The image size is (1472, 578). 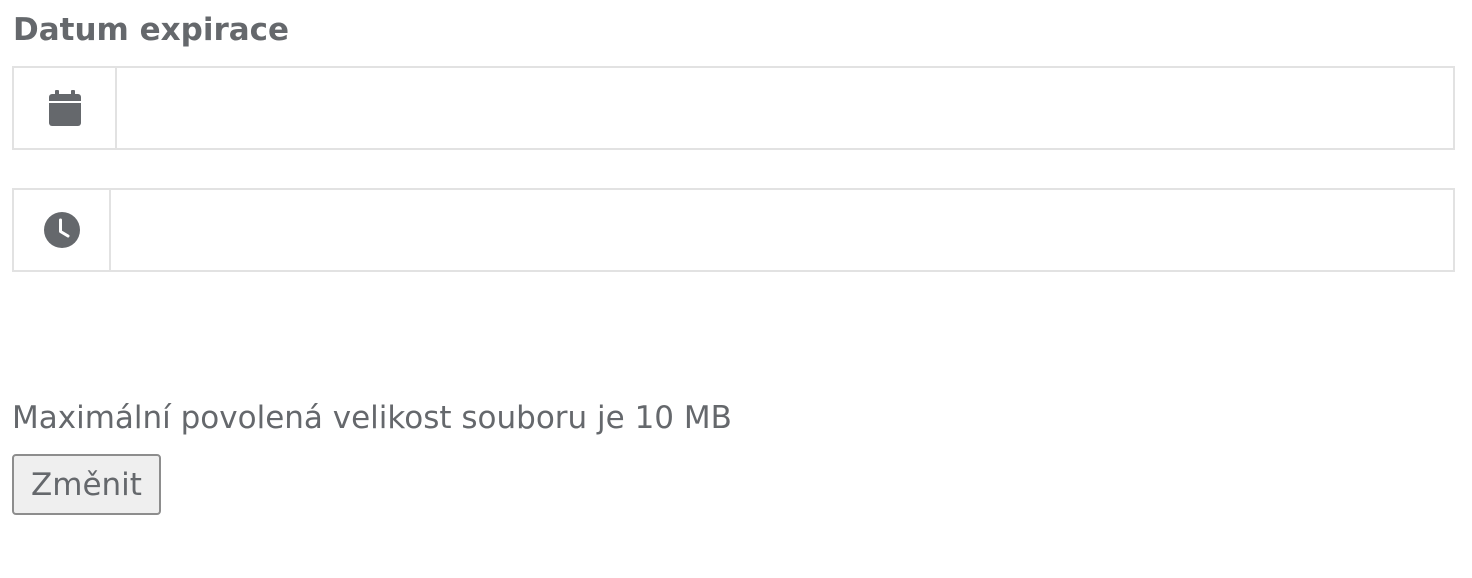 I want to click on calendar-icon-svg, so click(x=64, y=108).